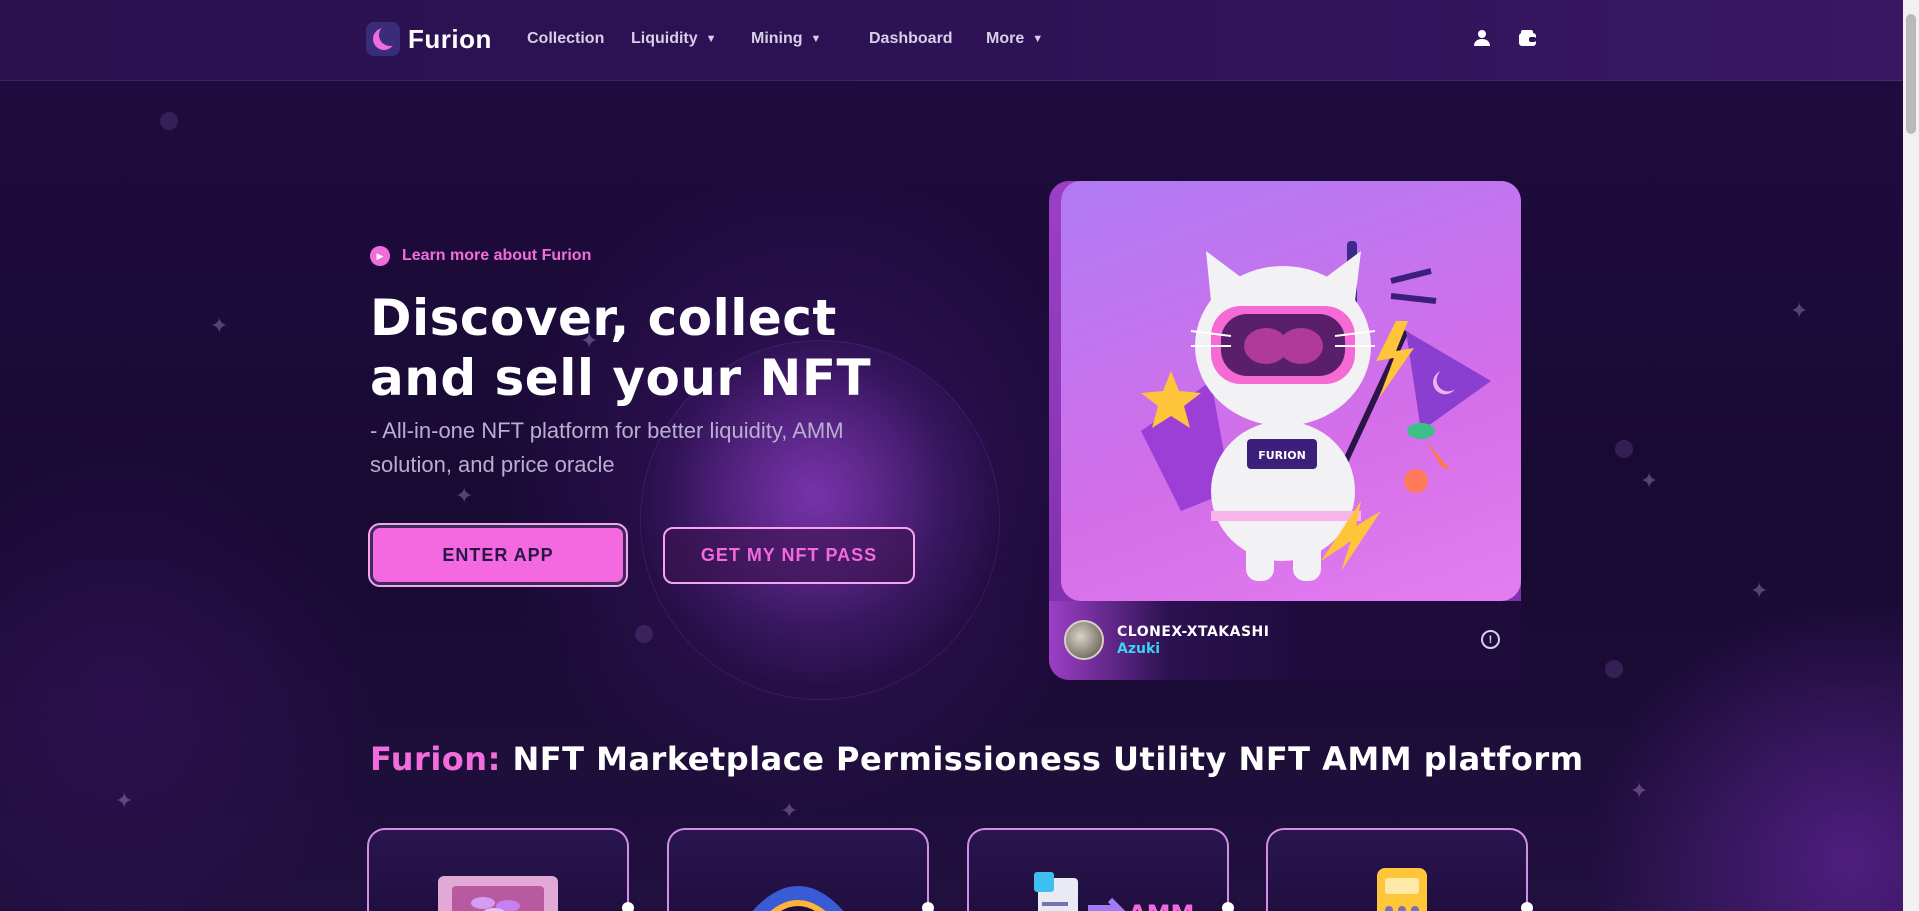 Image resolution: width=1919 pixels, height=911 pixels. What do you see at coordinates (789, 555) in the screenshot?
I see `get-nft-pass-button: GET MY NFT PASS` at bounding box center [789, 555].